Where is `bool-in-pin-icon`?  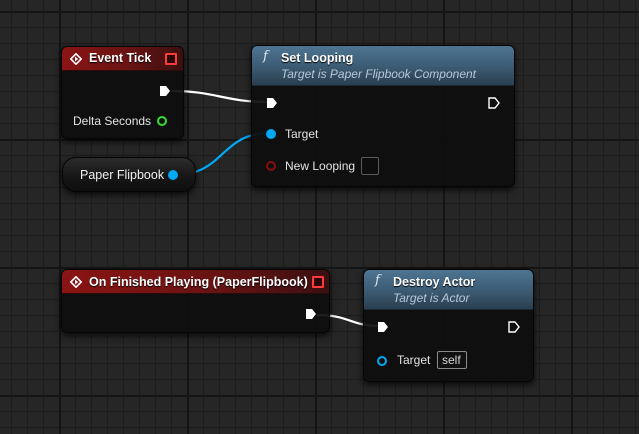
bool-in-pin-icon is located at coordinates (271, 166).